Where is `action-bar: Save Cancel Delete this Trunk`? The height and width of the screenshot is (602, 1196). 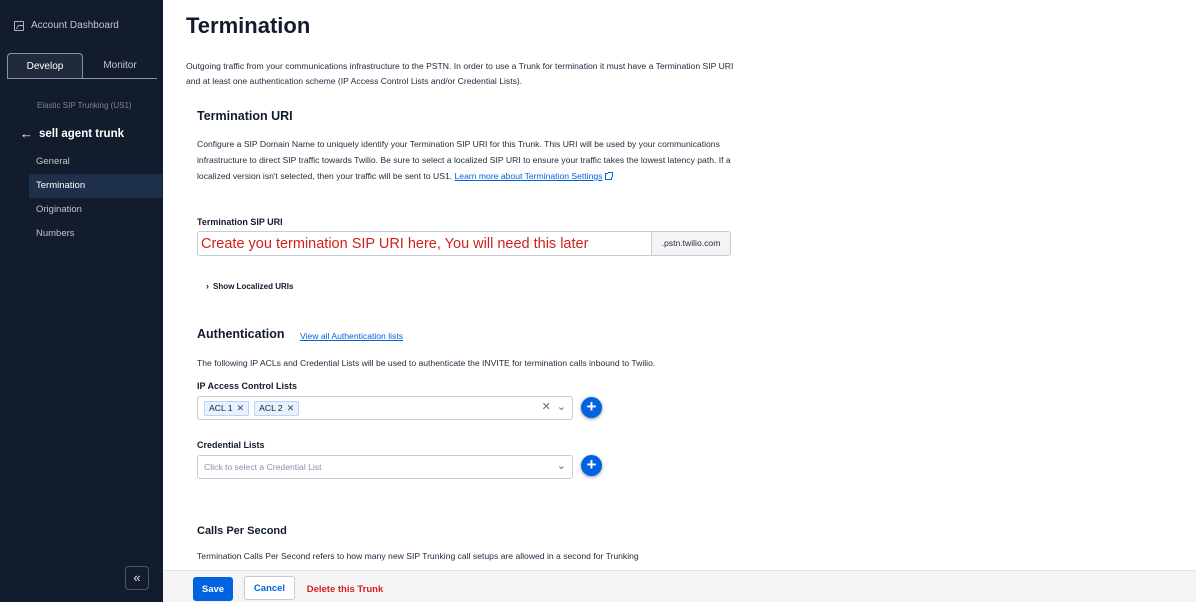 action-bar: Save Cancel Delete this Trunk is located at coordinates (679, 586).